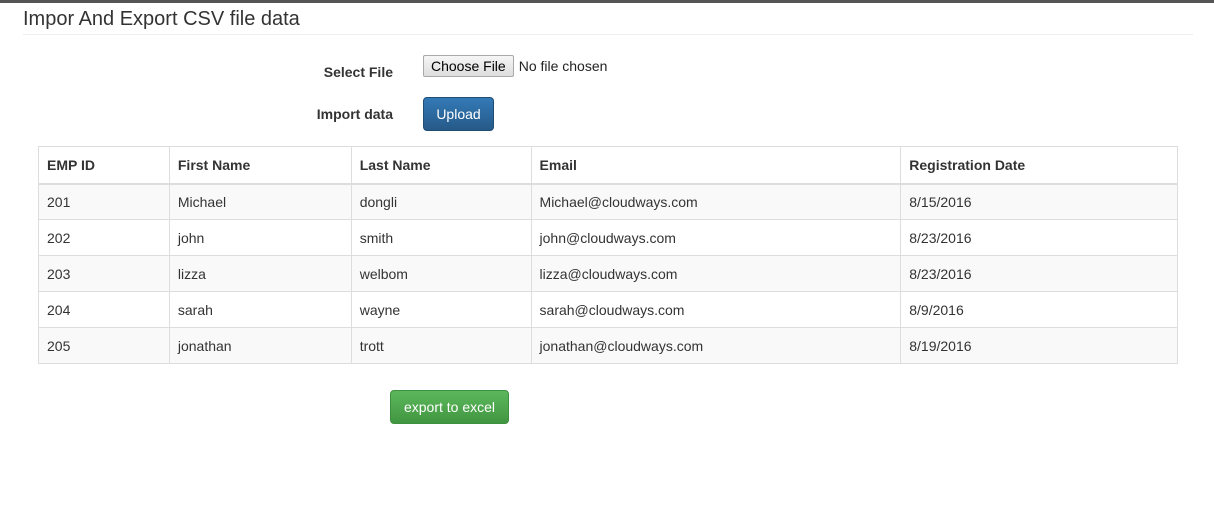  Describe the element at coordinates (260, 273) in the screenshot. I see `cell-first-name: lizza` at that location.